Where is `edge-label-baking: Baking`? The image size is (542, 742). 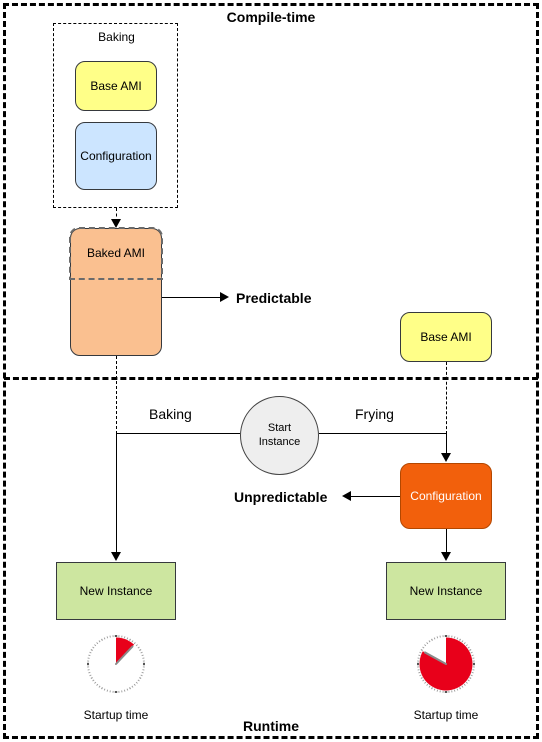
edge-label-baking: Baking is located at coordinates (170, 414).